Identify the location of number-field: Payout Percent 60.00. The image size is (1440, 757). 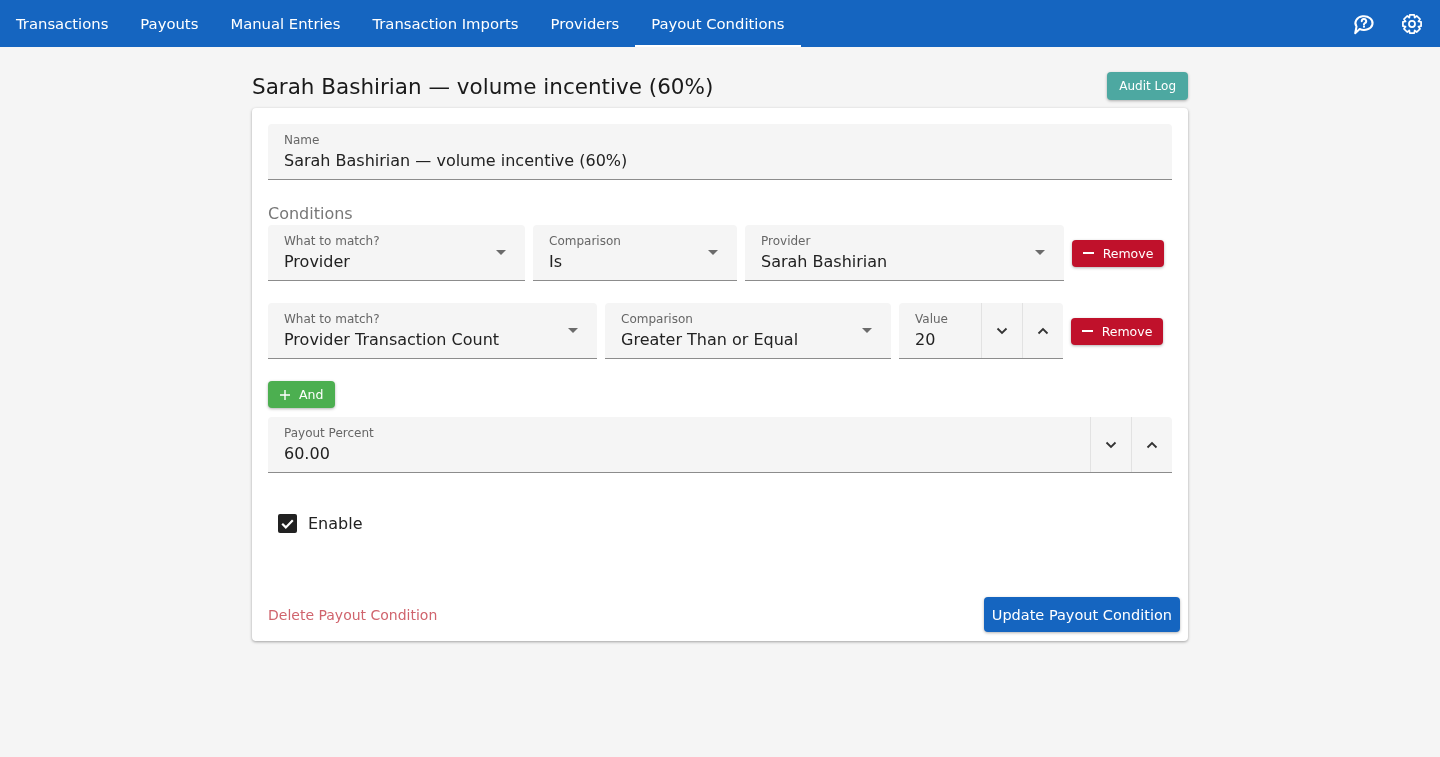
(720, 445).